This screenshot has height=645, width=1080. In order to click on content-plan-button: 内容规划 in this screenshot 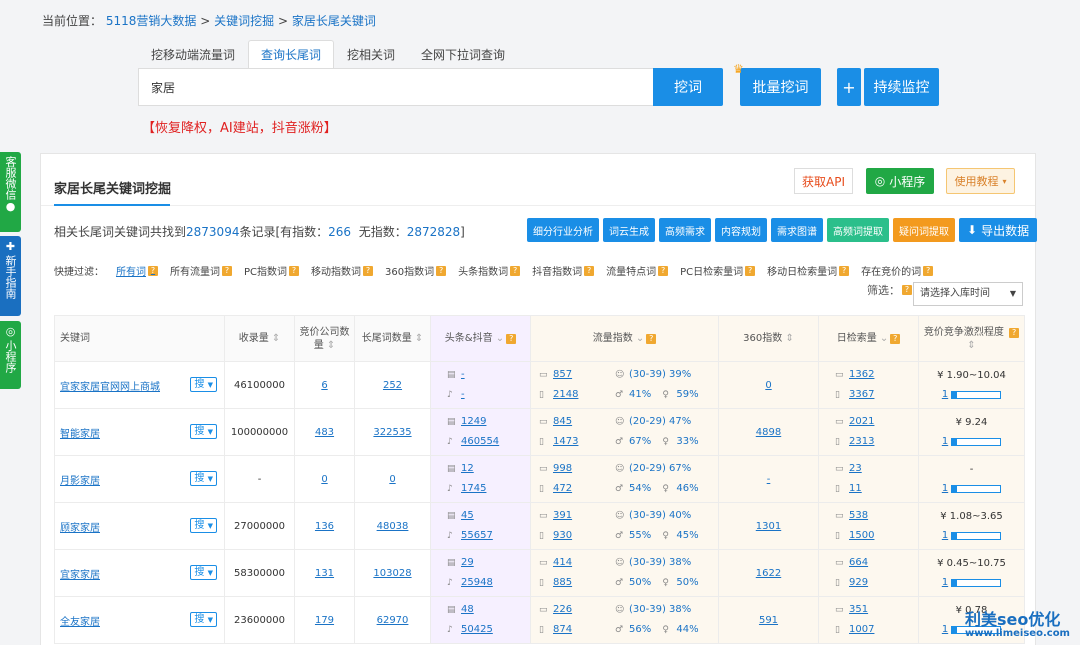, I will do `click(741, 230)`.